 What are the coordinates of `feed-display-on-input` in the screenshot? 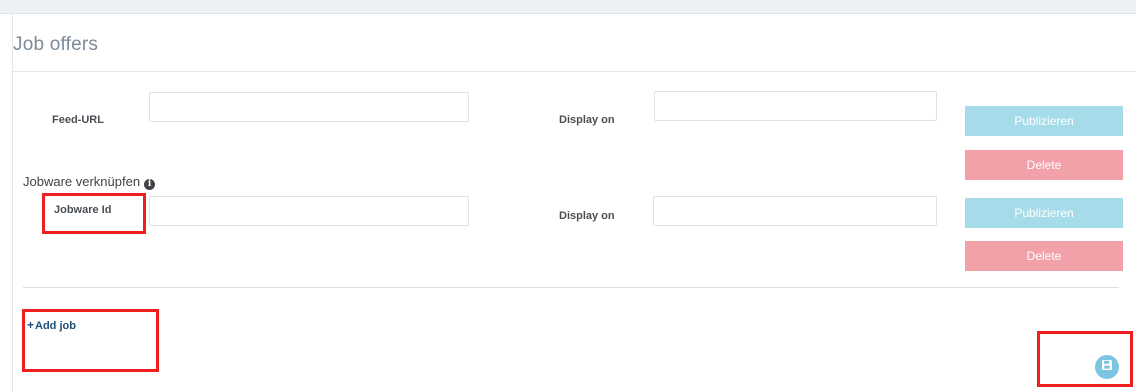 It's located at (795, 106).